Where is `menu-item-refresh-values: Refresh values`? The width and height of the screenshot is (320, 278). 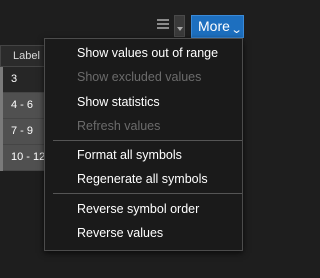
menu-item-refresh-values: Refresh values is located at coordinates (119, 126).